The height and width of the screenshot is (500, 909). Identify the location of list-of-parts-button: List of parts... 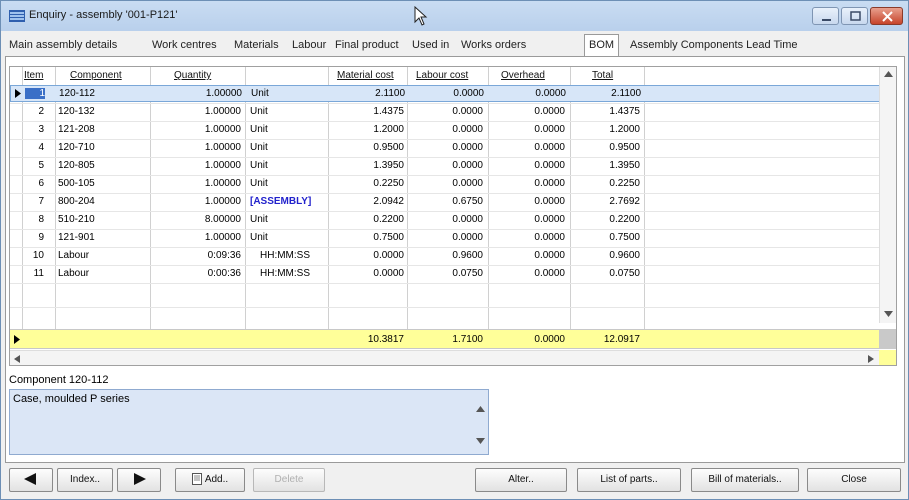
(629, 480).